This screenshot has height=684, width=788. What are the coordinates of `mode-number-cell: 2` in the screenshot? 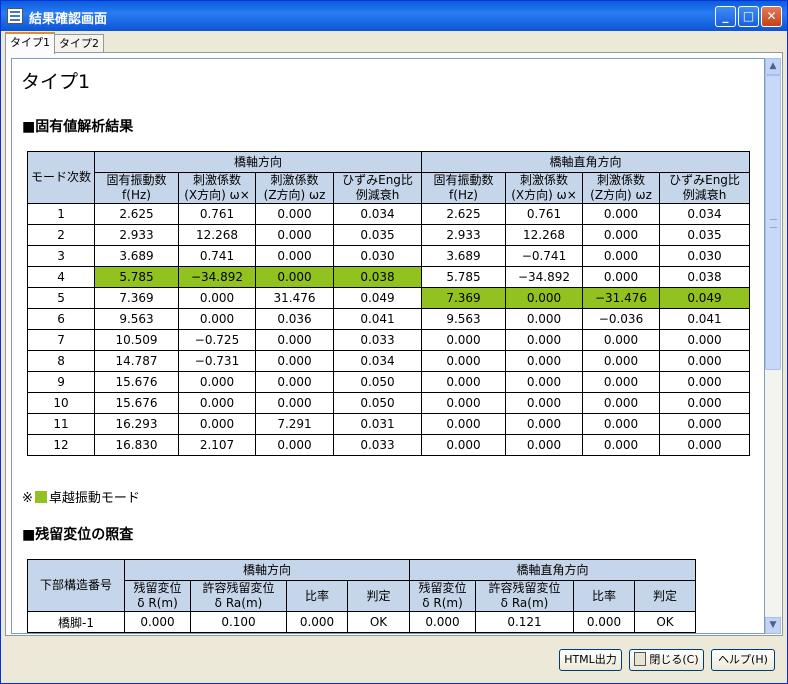 It's located at (61, 235).